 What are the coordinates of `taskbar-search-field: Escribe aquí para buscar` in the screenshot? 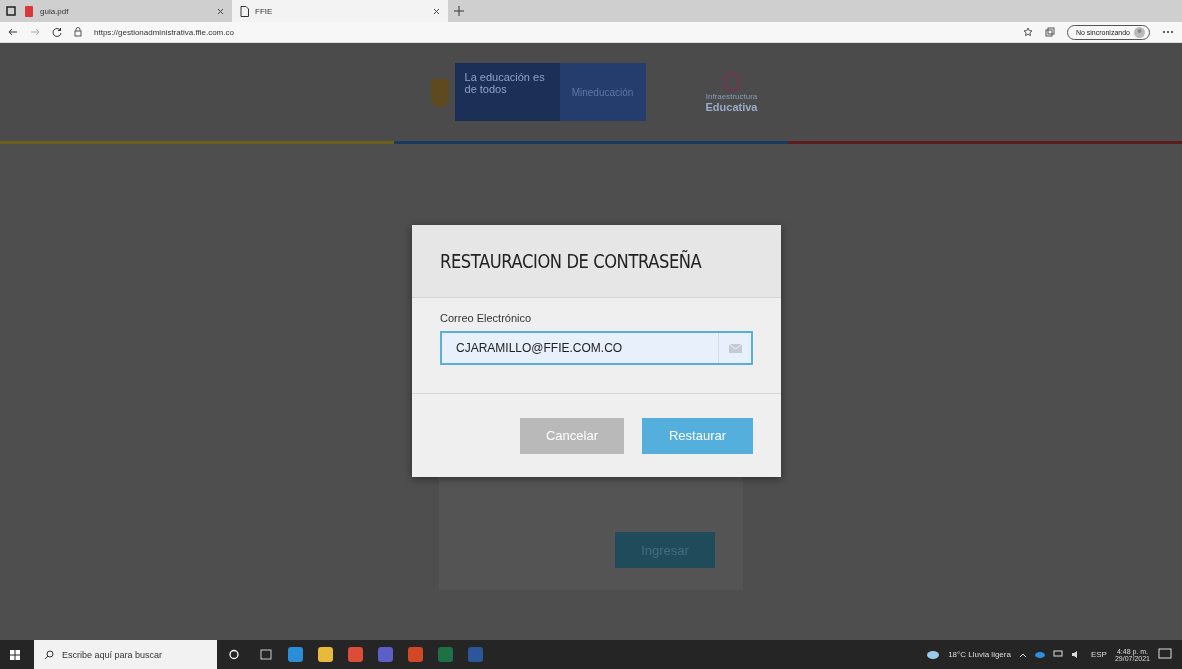 It's located at (125, 654).